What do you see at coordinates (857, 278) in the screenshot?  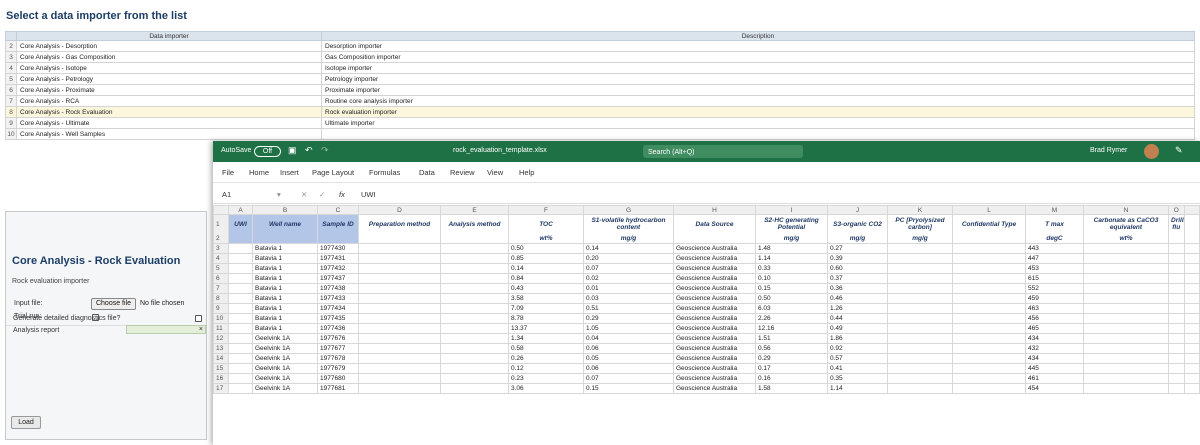 I see `cell-s3: 0.37` at bounding box center [857, 278].